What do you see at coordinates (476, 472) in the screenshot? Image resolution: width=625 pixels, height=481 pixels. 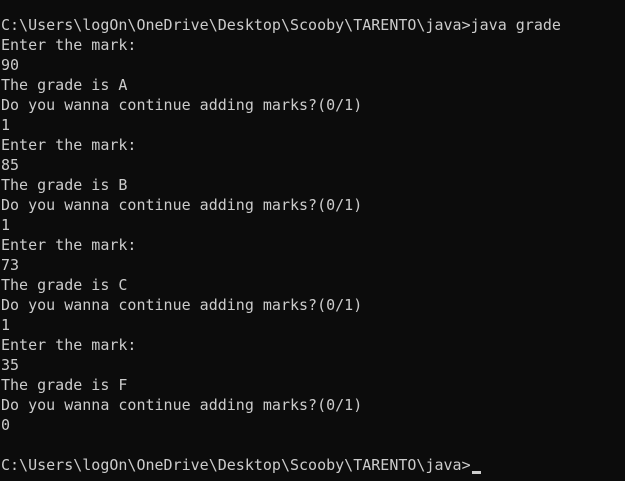 I see `text-cursor` at bounding box center [476, 472].